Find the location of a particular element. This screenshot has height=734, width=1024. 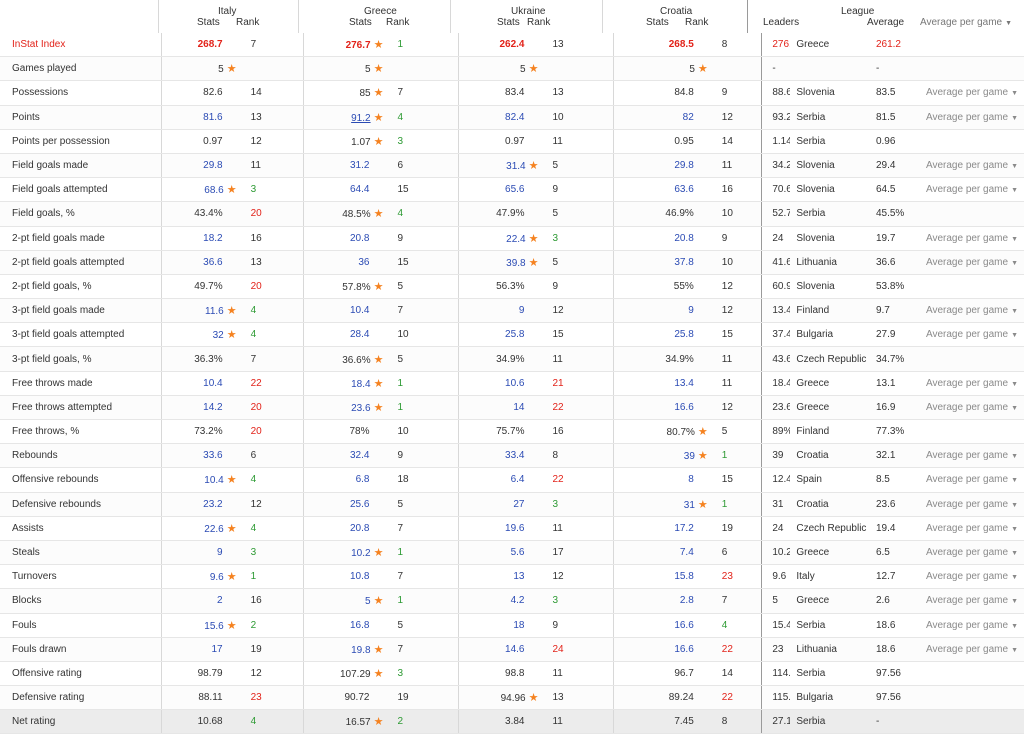

stat-value: 47.9% is located at coordinates (510, 214).